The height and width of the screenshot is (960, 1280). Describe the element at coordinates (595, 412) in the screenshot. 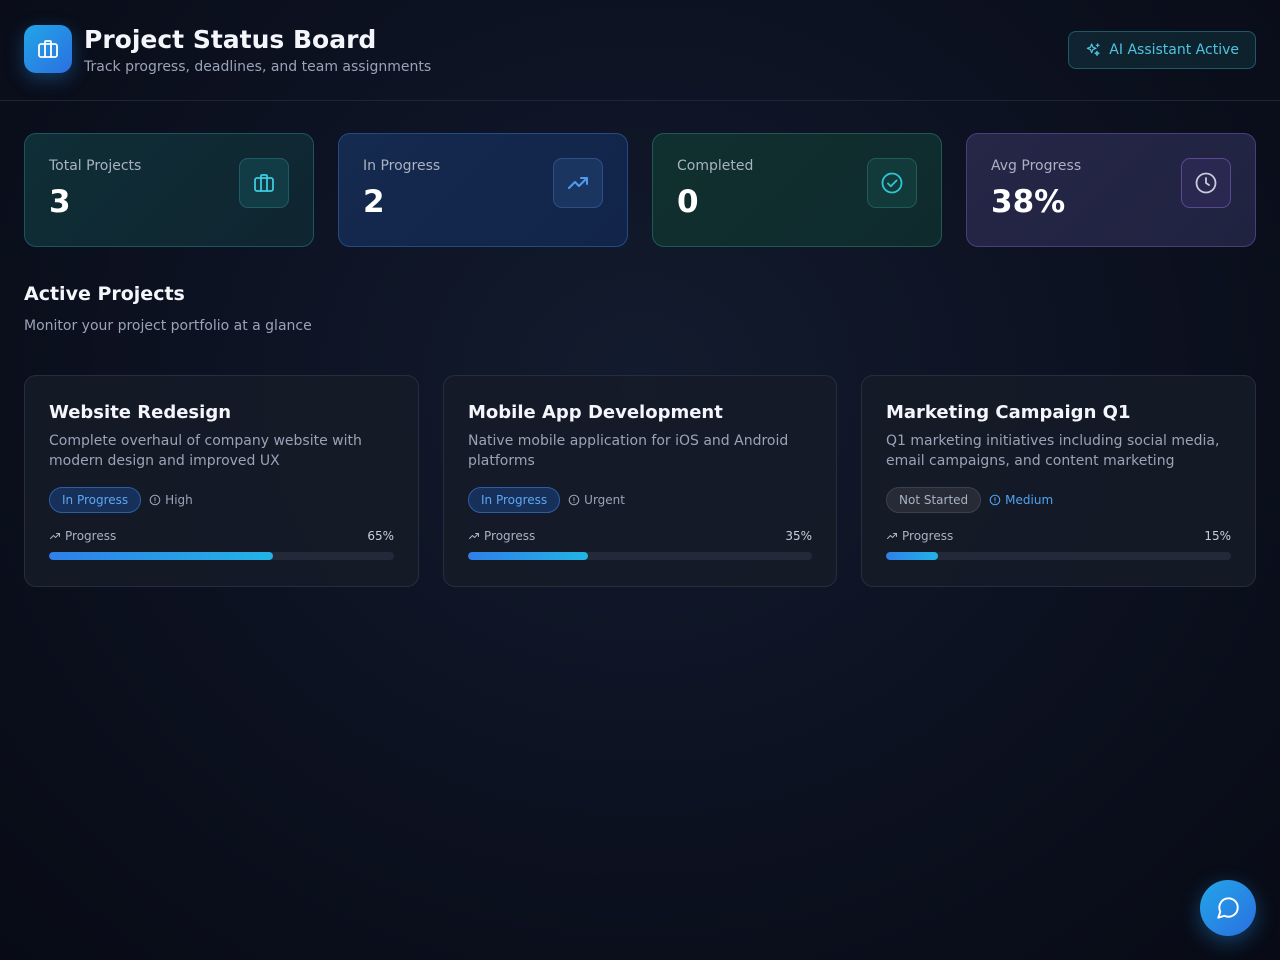

I see `project-name: Mobile App Development` at that location.